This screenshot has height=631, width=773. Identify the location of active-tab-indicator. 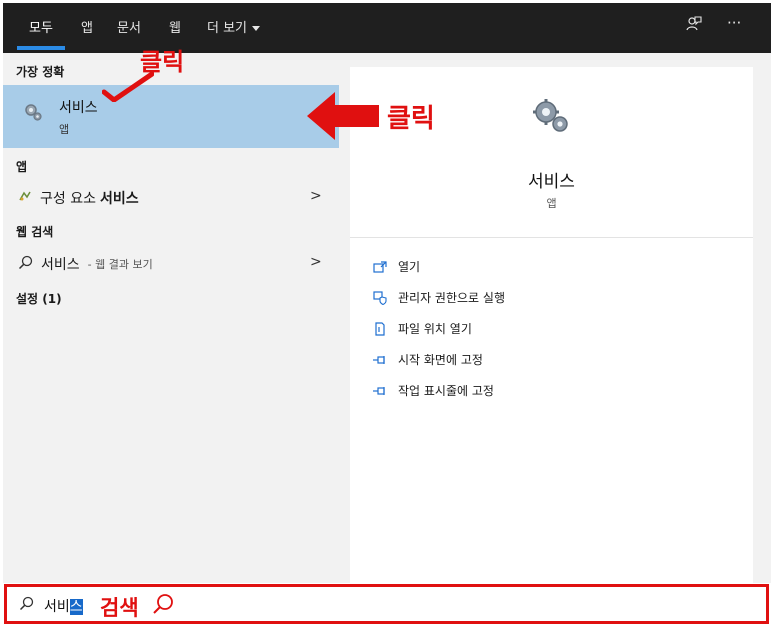
(41, 48).